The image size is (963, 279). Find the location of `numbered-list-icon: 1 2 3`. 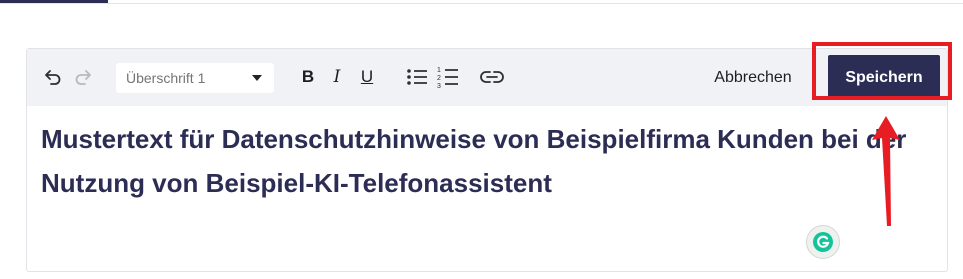

numbered-list-icon: 1 2 3 is located at coordinates (448, 77).